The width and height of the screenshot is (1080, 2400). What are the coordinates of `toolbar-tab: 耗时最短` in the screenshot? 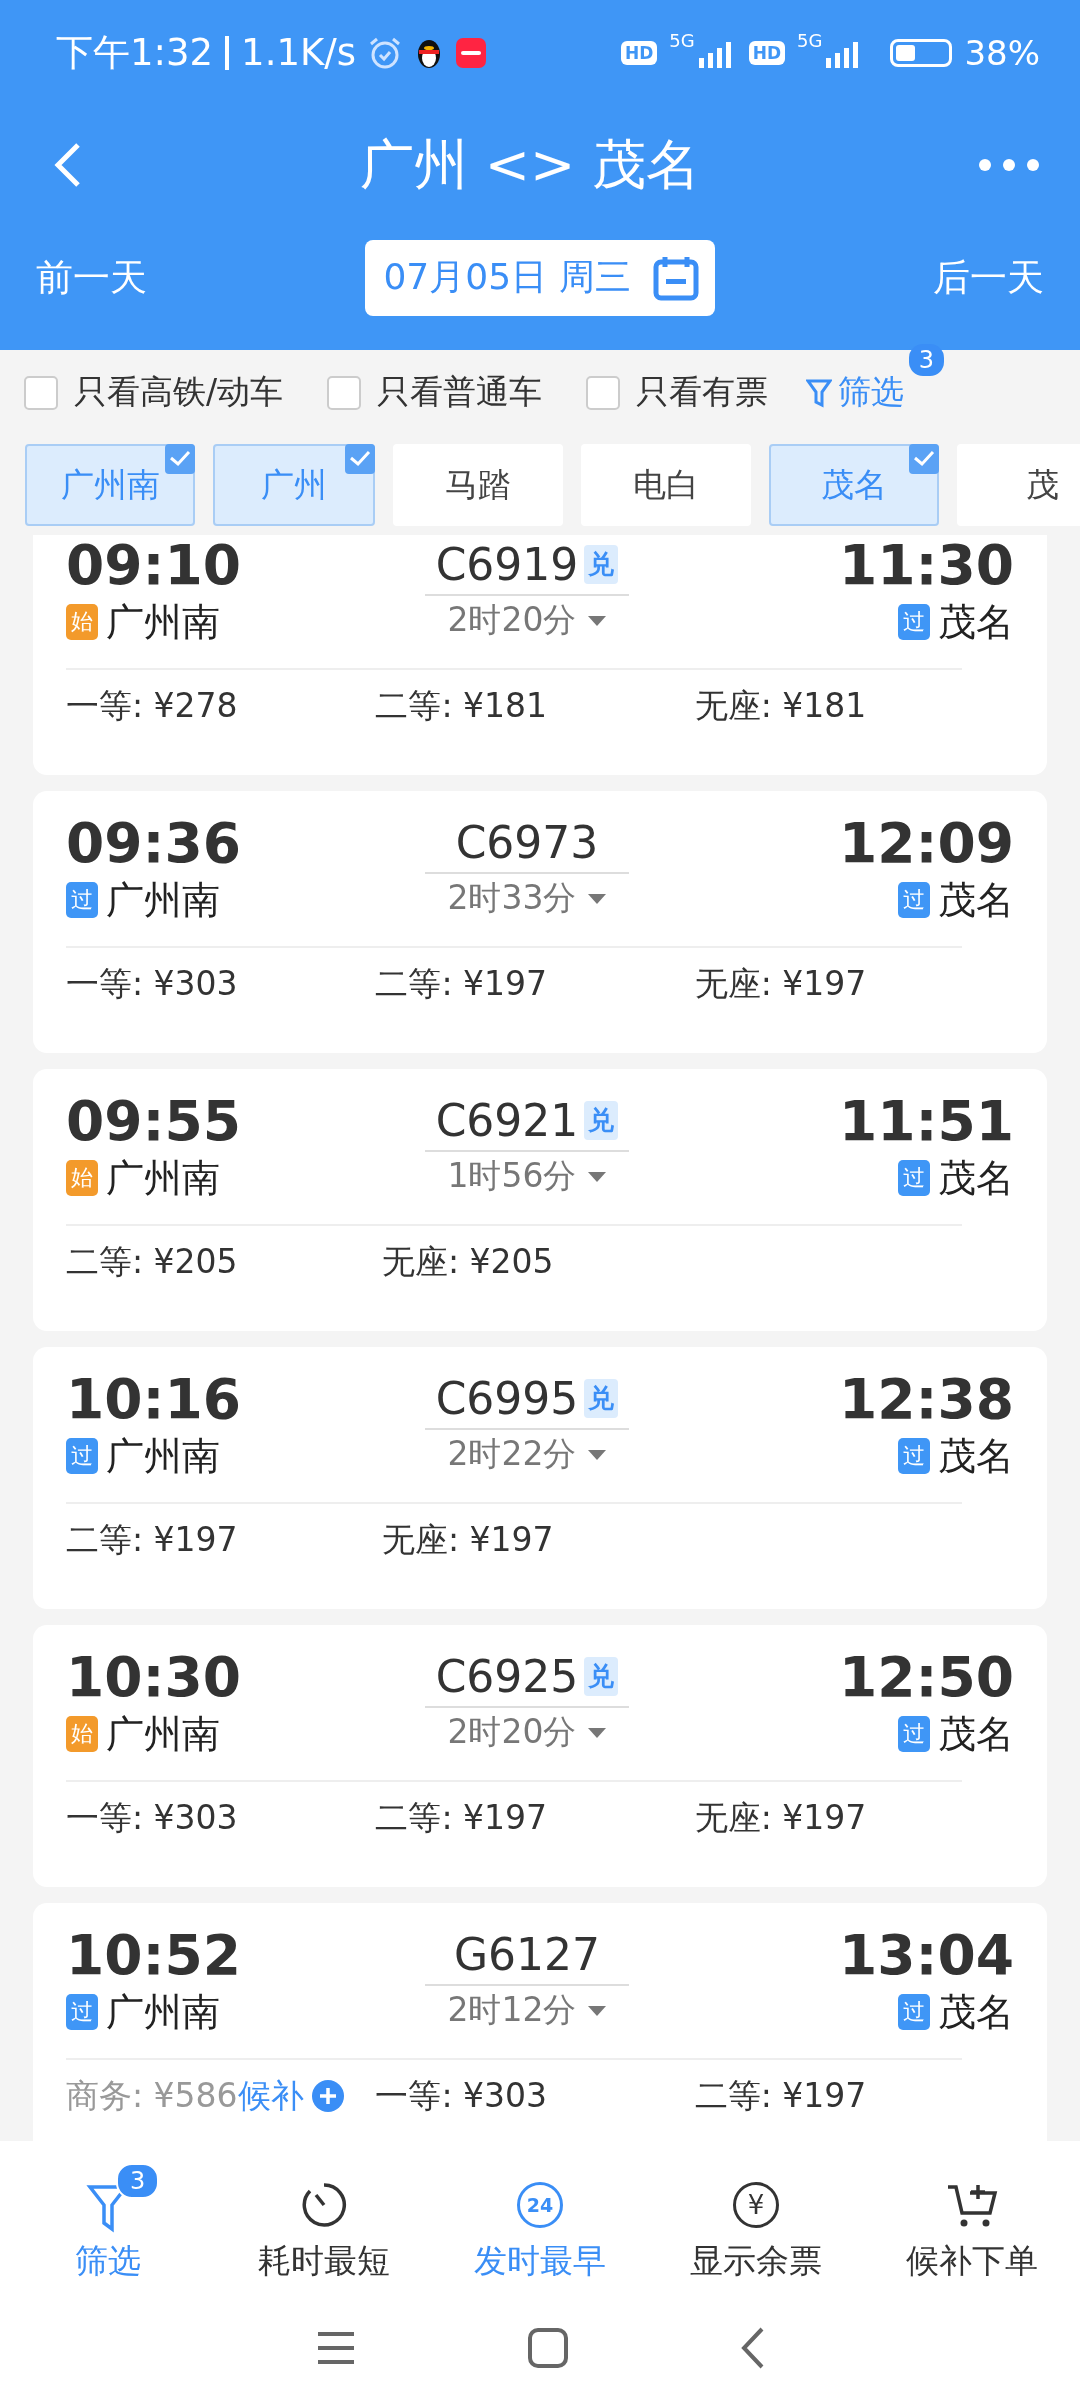 It's located at (324, 2220).